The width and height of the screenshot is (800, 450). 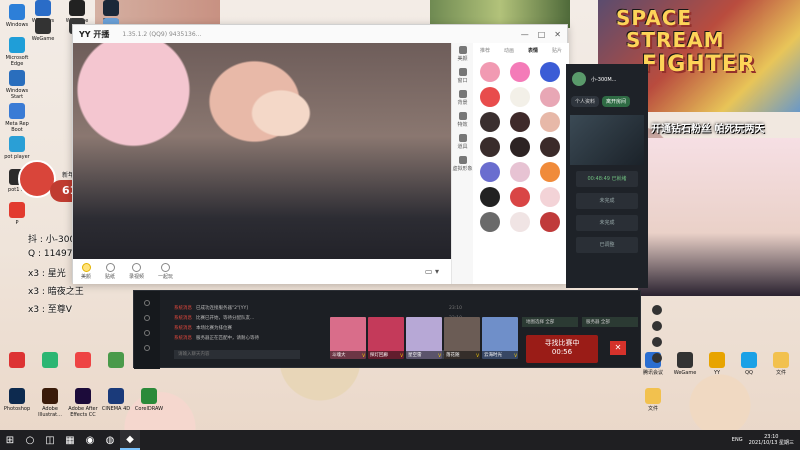 What do you see at coordinates (50, 440) in the screenshot?
I see `taskbar-app-icon: ◫` at bounding box center [50, 440].